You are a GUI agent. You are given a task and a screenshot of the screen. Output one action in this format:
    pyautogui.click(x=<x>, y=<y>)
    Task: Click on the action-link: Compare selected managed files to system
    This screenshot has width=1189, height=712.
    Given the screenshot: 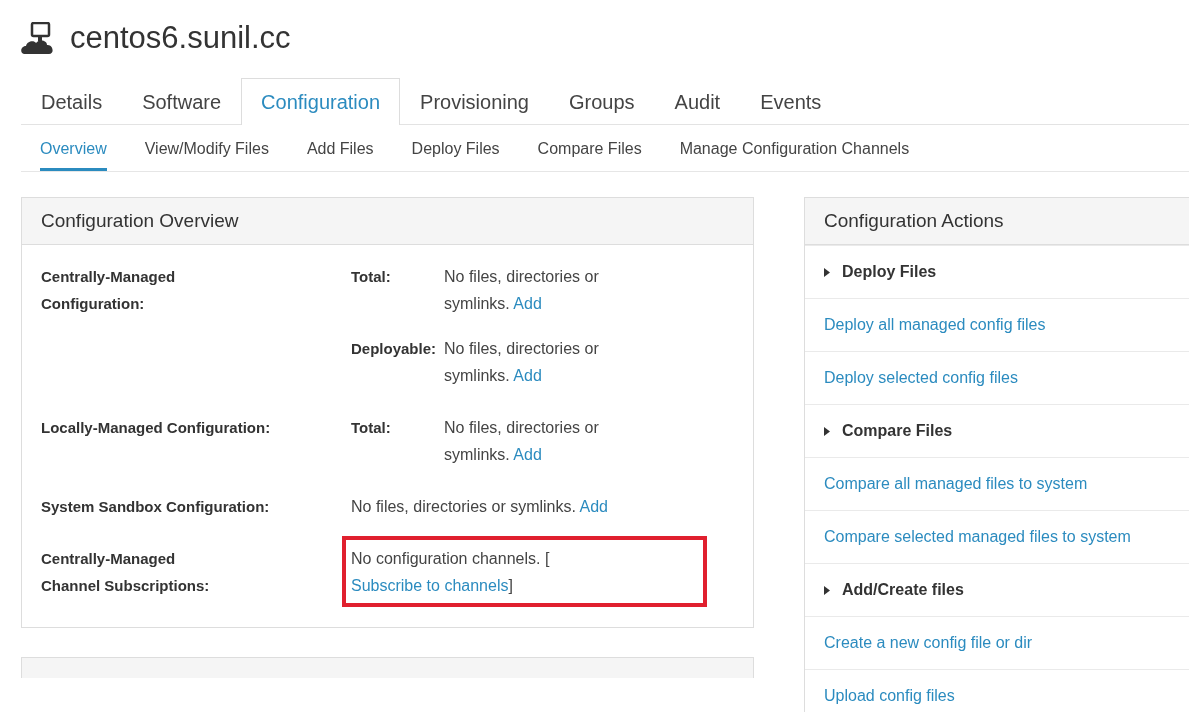 What is the action you would take?
    pyautogui.click(x=977, y=537)
    